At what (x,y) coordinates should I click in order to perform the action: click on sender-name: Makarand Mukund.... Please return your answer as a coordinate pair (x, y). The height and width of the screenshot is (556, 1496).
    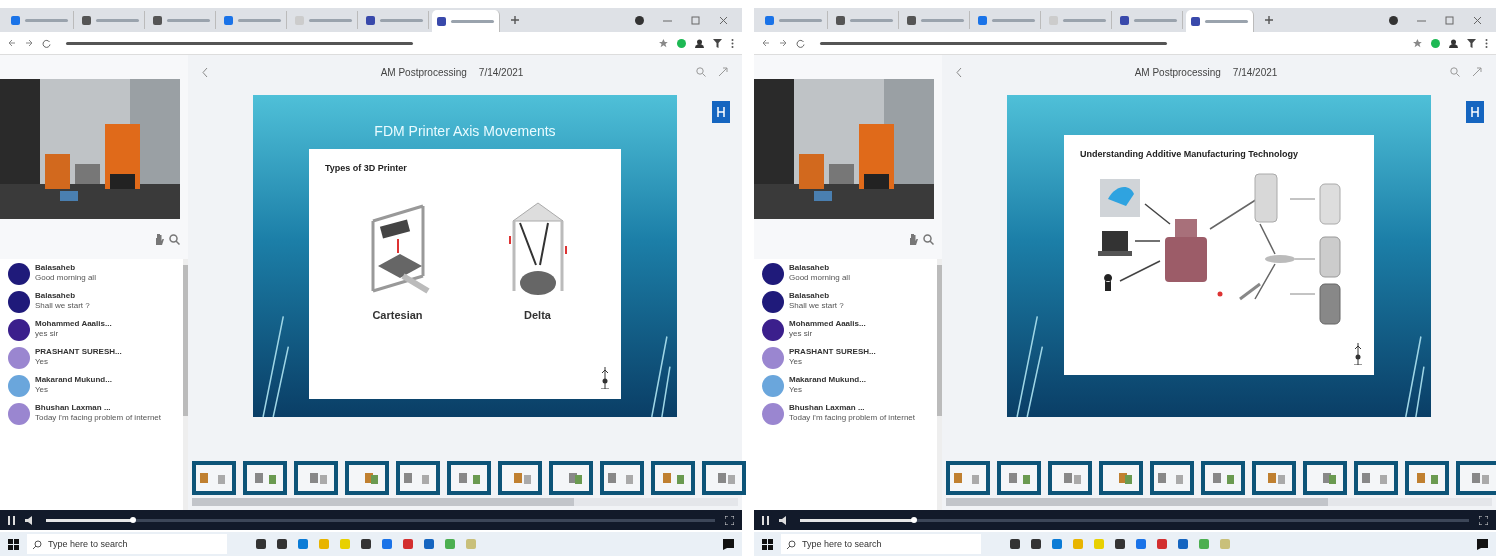
    Looking at the image, I should click on (73, 379).